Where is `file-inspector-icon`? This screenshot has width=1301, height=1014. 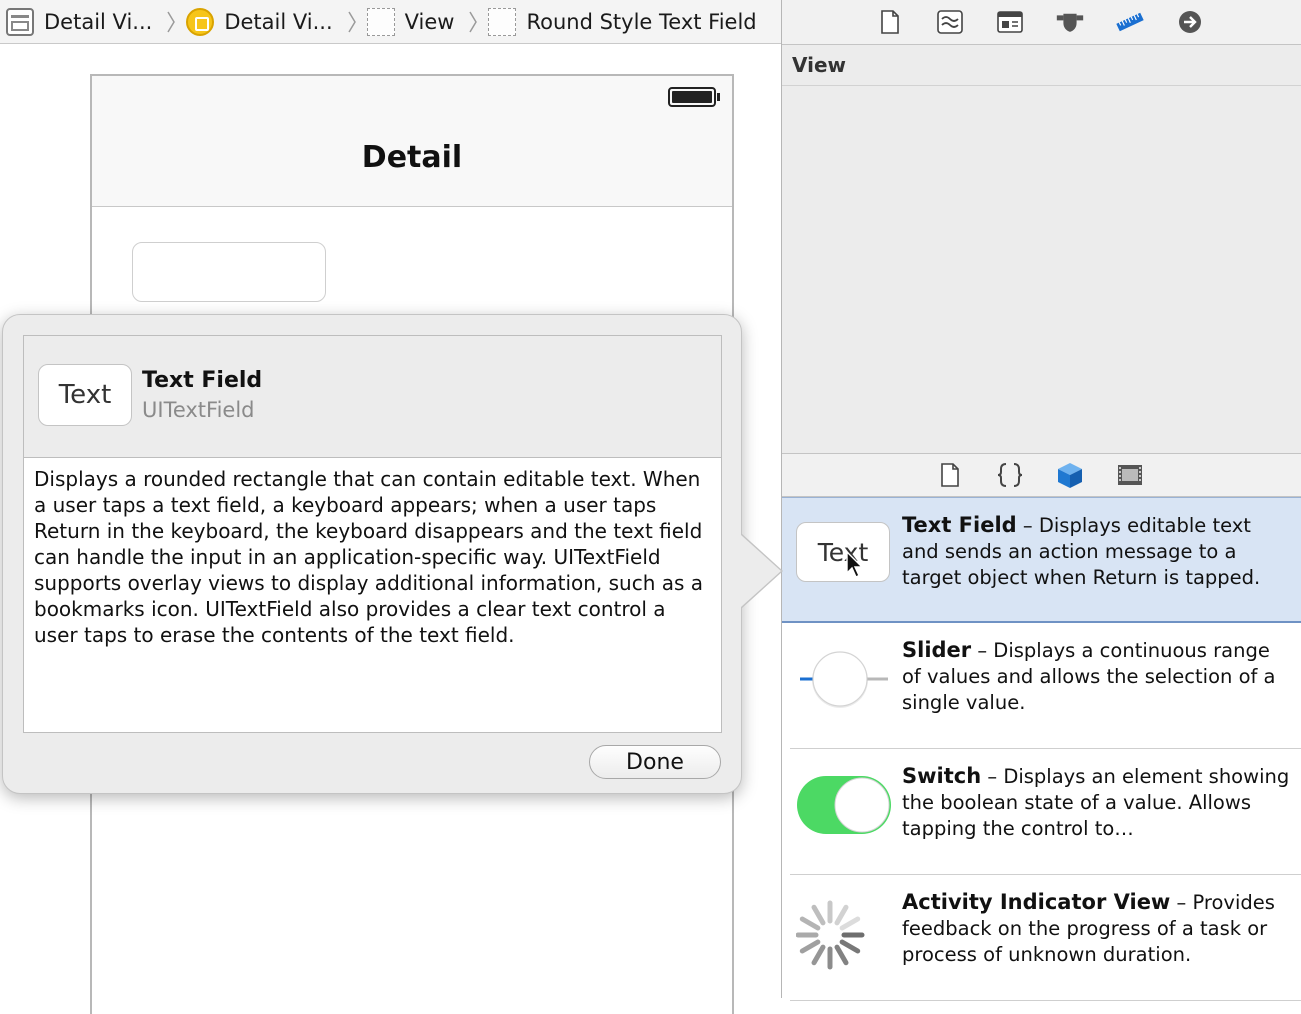
file-inspector-icon is located at coordinates (890, 22).